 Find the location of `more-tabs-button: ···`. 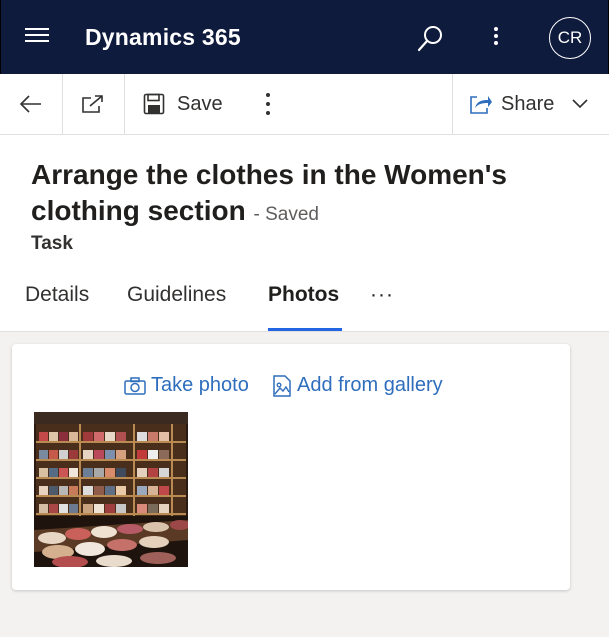

more-tabs-button: ··· is located at coordinates (382, 295).